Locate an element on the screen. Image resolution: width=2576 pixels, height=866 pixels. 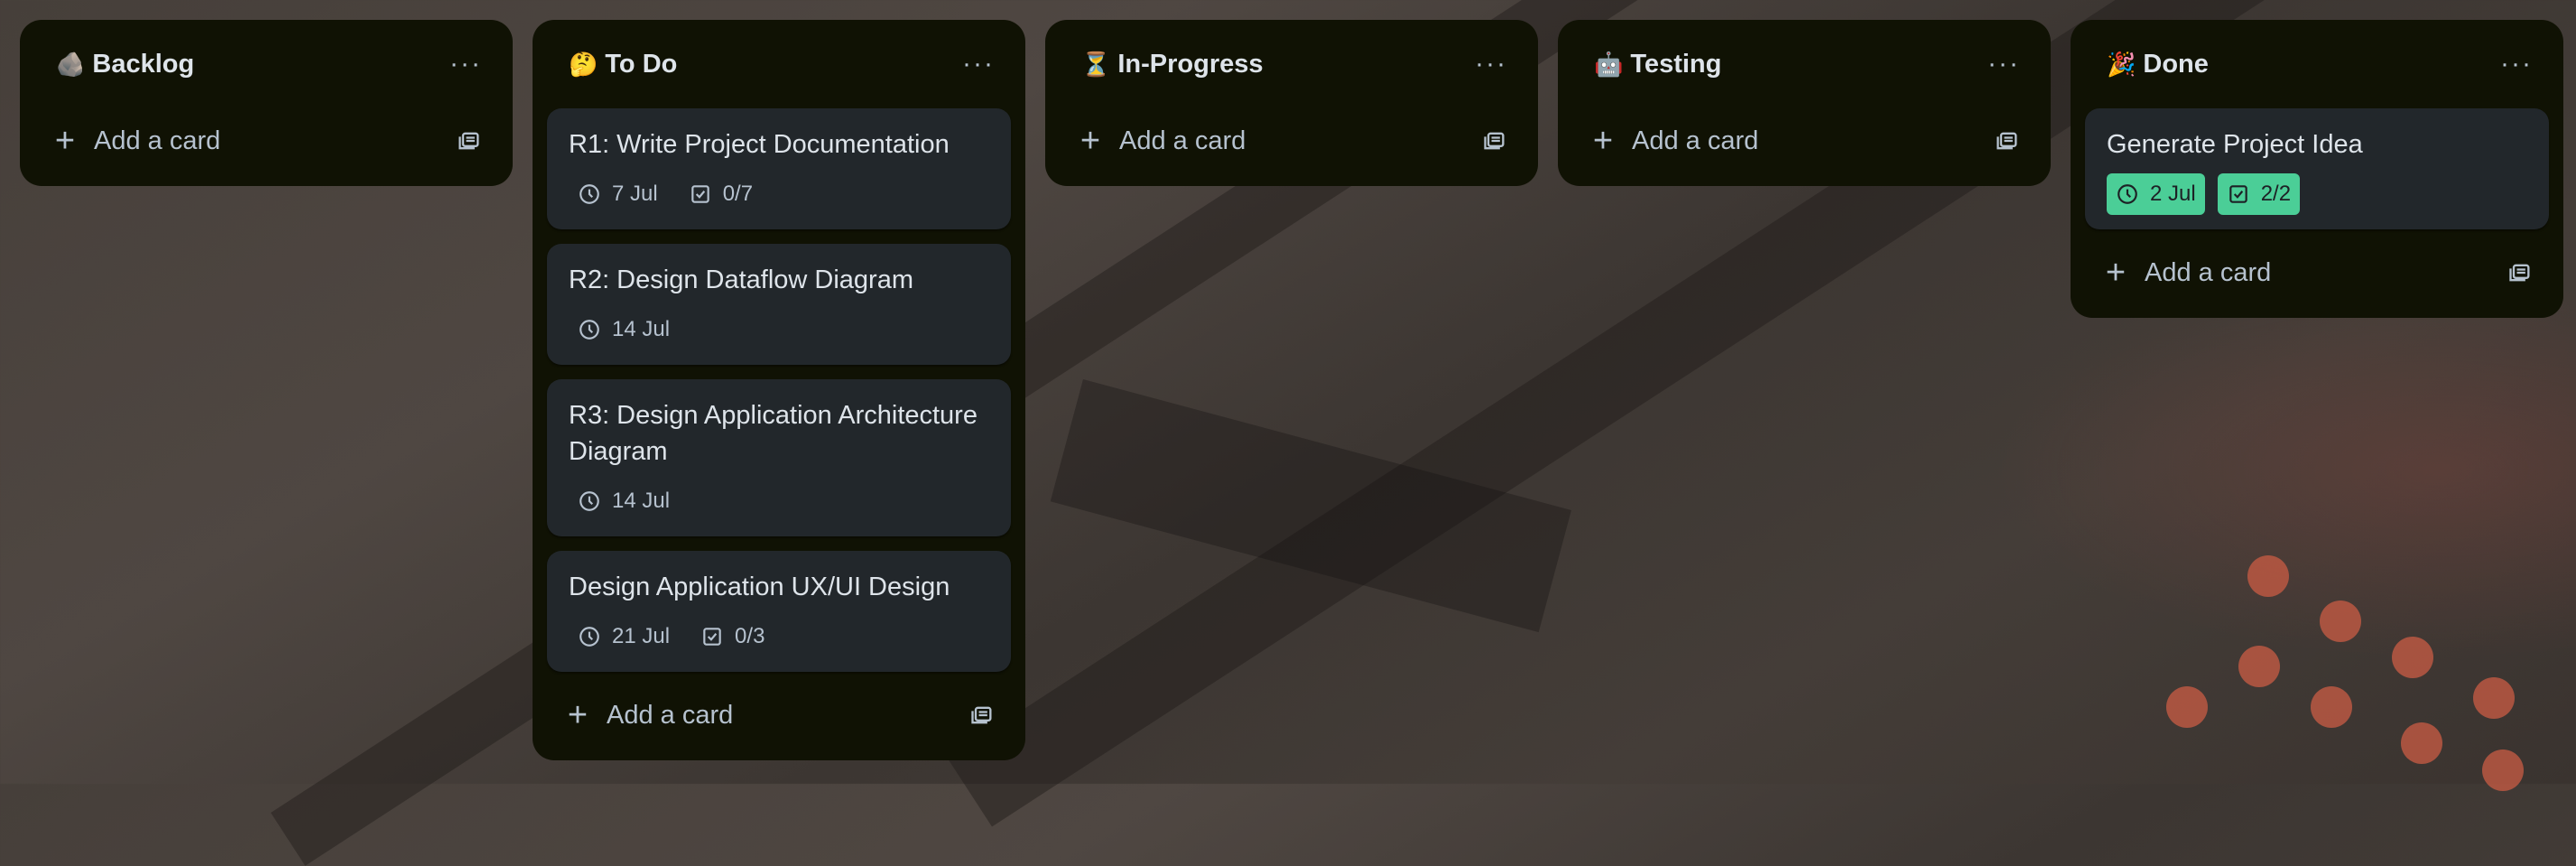
list-title: ⏳ In-Progress is located at coordinates (1172, 64).